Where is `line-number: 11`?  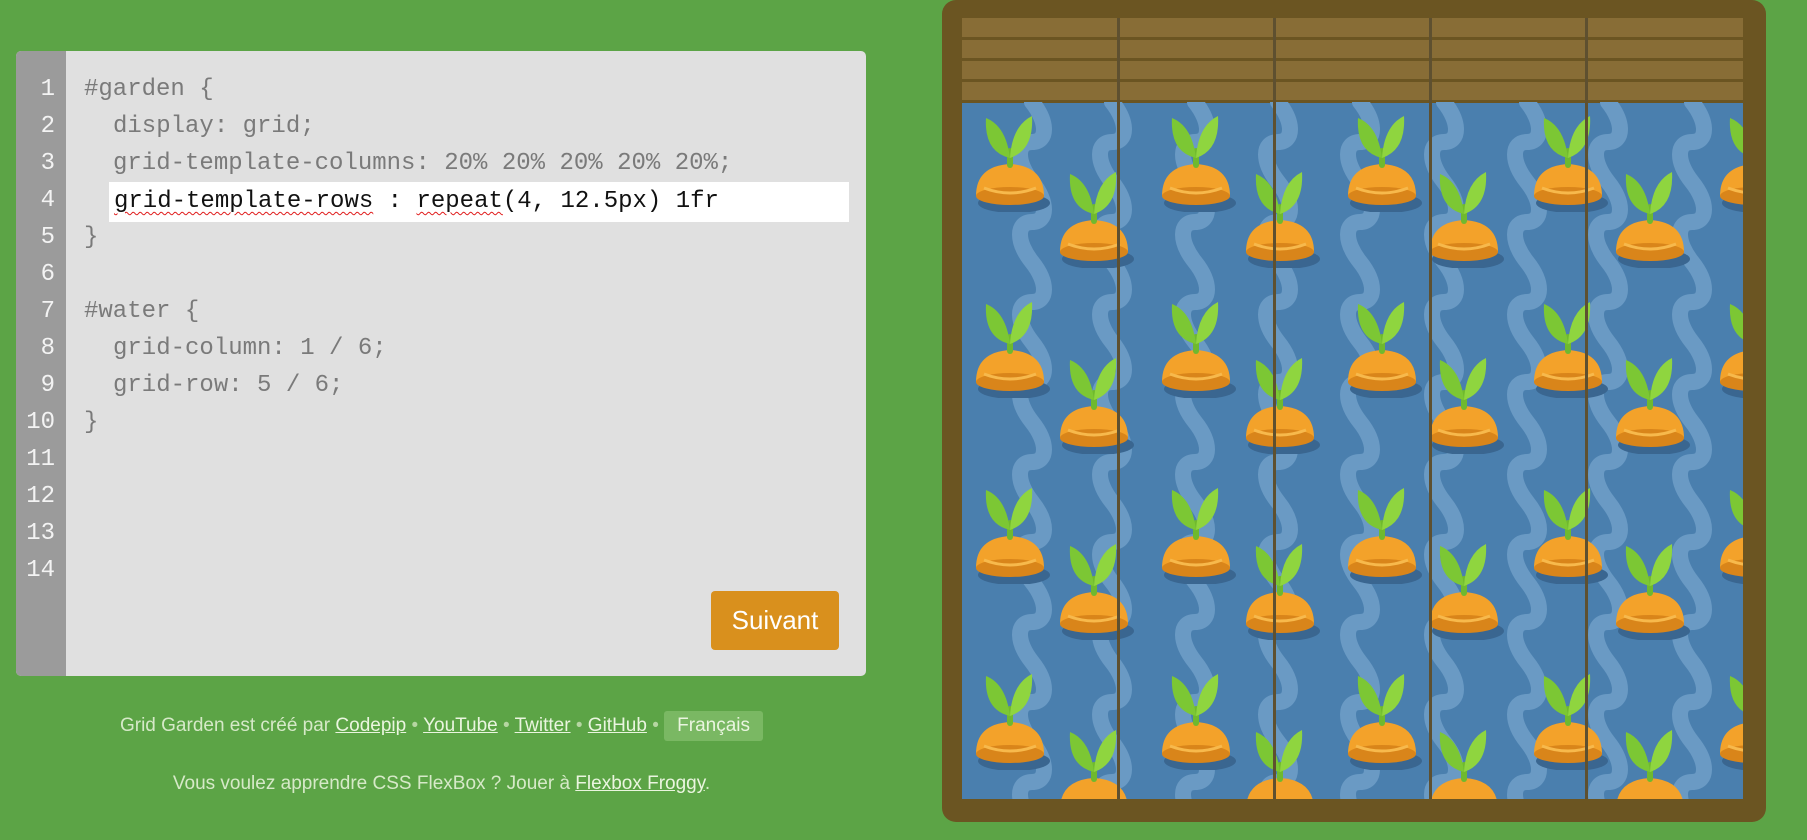
line-number: 11 is located at coordinates (40, 459).